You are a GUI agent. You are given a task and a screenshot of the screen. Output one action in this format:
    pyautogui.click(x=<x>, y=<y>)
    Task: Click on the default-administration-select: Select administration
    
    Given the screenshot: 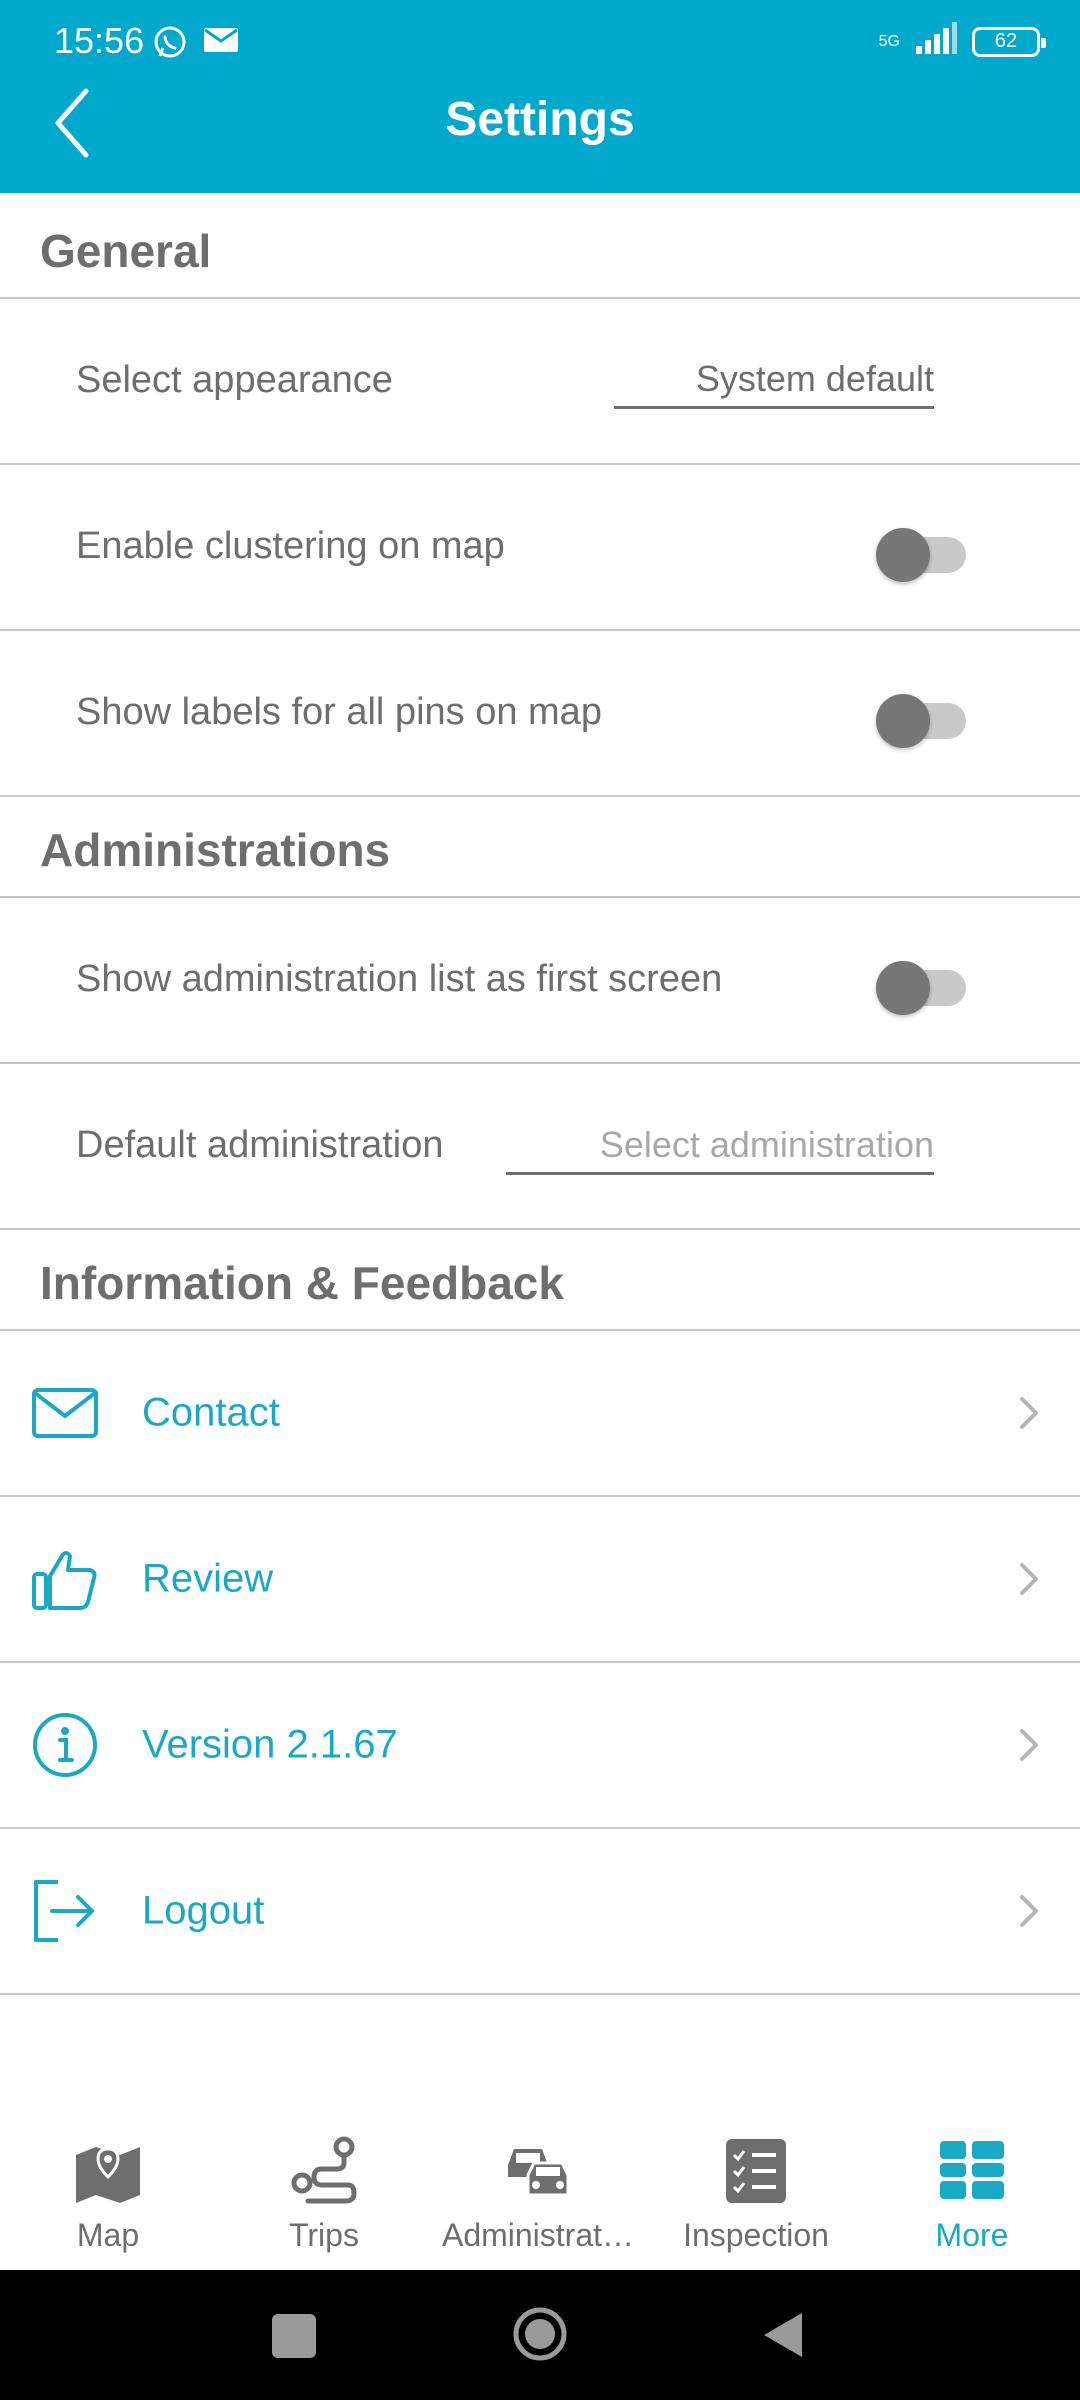 What is the action you would take?
    pyautogui.click(x=720, y=1149)
    